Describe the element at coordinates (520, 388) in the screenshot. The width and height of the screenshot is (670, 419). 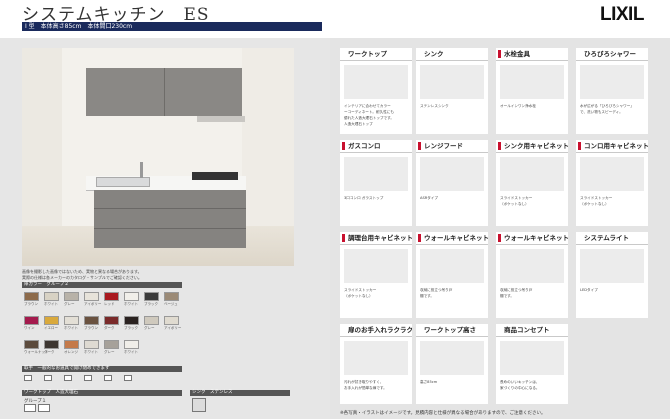
I see `card-text: 家づくりの中心になる。` at that location.